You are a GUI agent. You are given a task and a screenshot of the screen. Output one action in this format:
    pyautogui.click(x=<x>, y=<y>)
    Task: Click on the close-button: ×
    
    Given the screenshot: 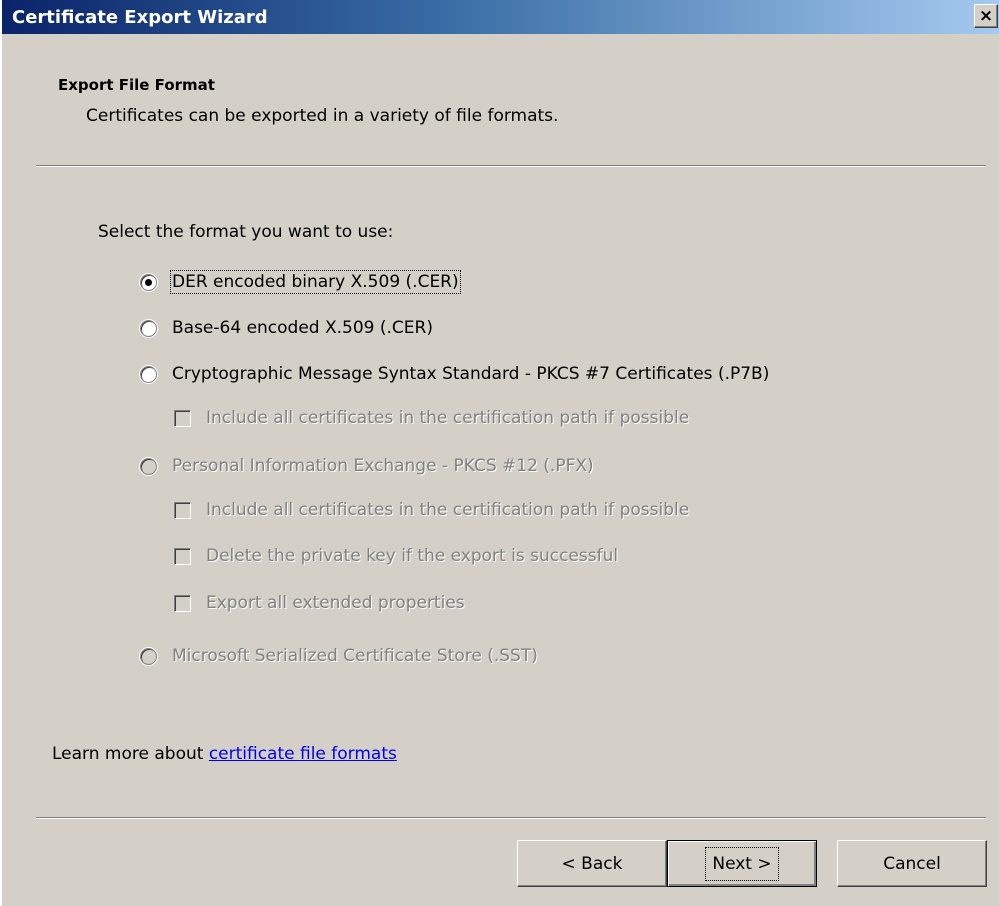 What is the action you would take?
    pyautogui.click(x=986, y=16)
    